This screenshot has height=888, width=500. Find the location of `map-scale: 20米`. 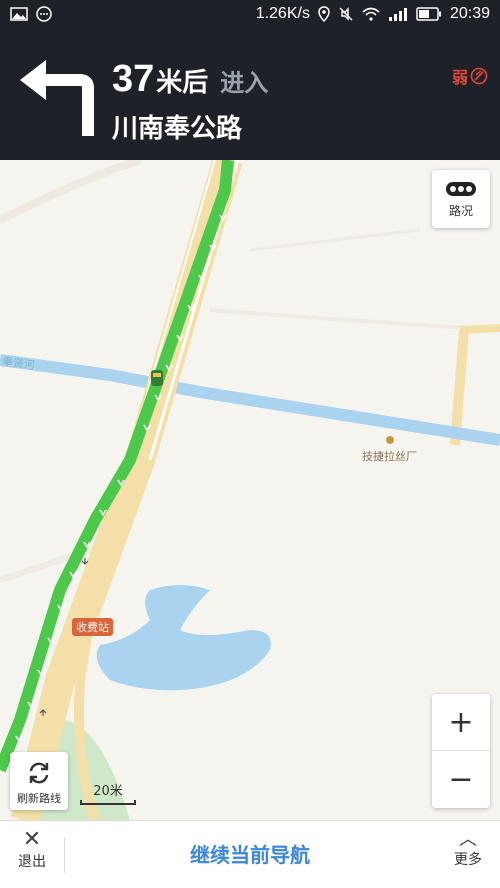

map-scale: 20米 is located at coordinates (108, 792).